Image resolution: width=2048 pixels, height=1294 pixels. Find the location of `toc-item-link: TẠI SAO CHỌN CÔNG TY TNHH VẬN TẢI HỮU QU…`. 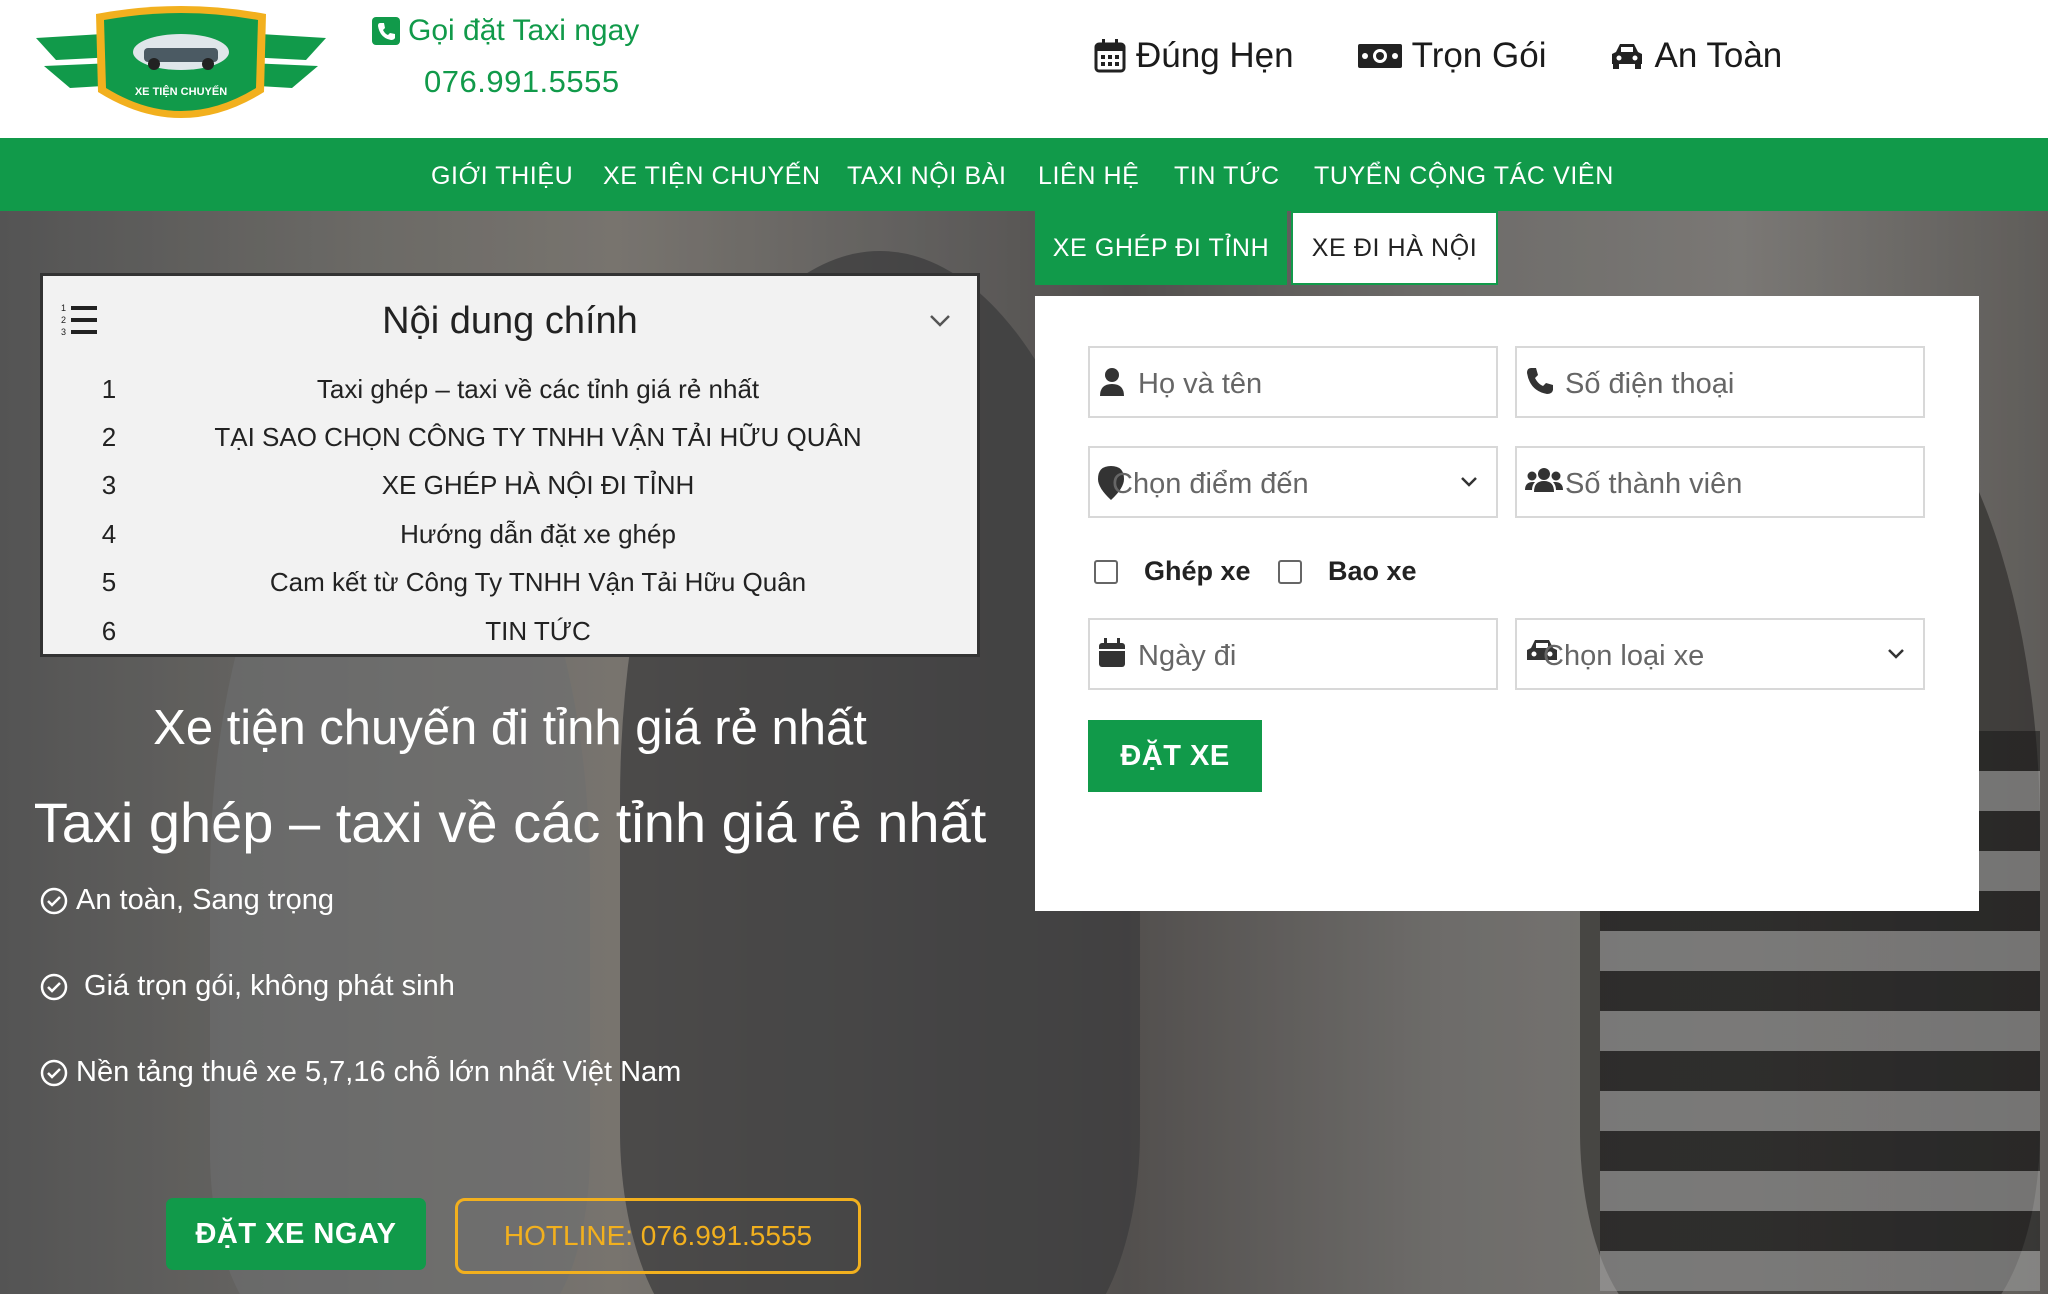

toc-item-link: TẠI SAO CHỌN CÔNG TY TNHH VẬN TẢI HỮU QU… is located at coordinates (538, 437).